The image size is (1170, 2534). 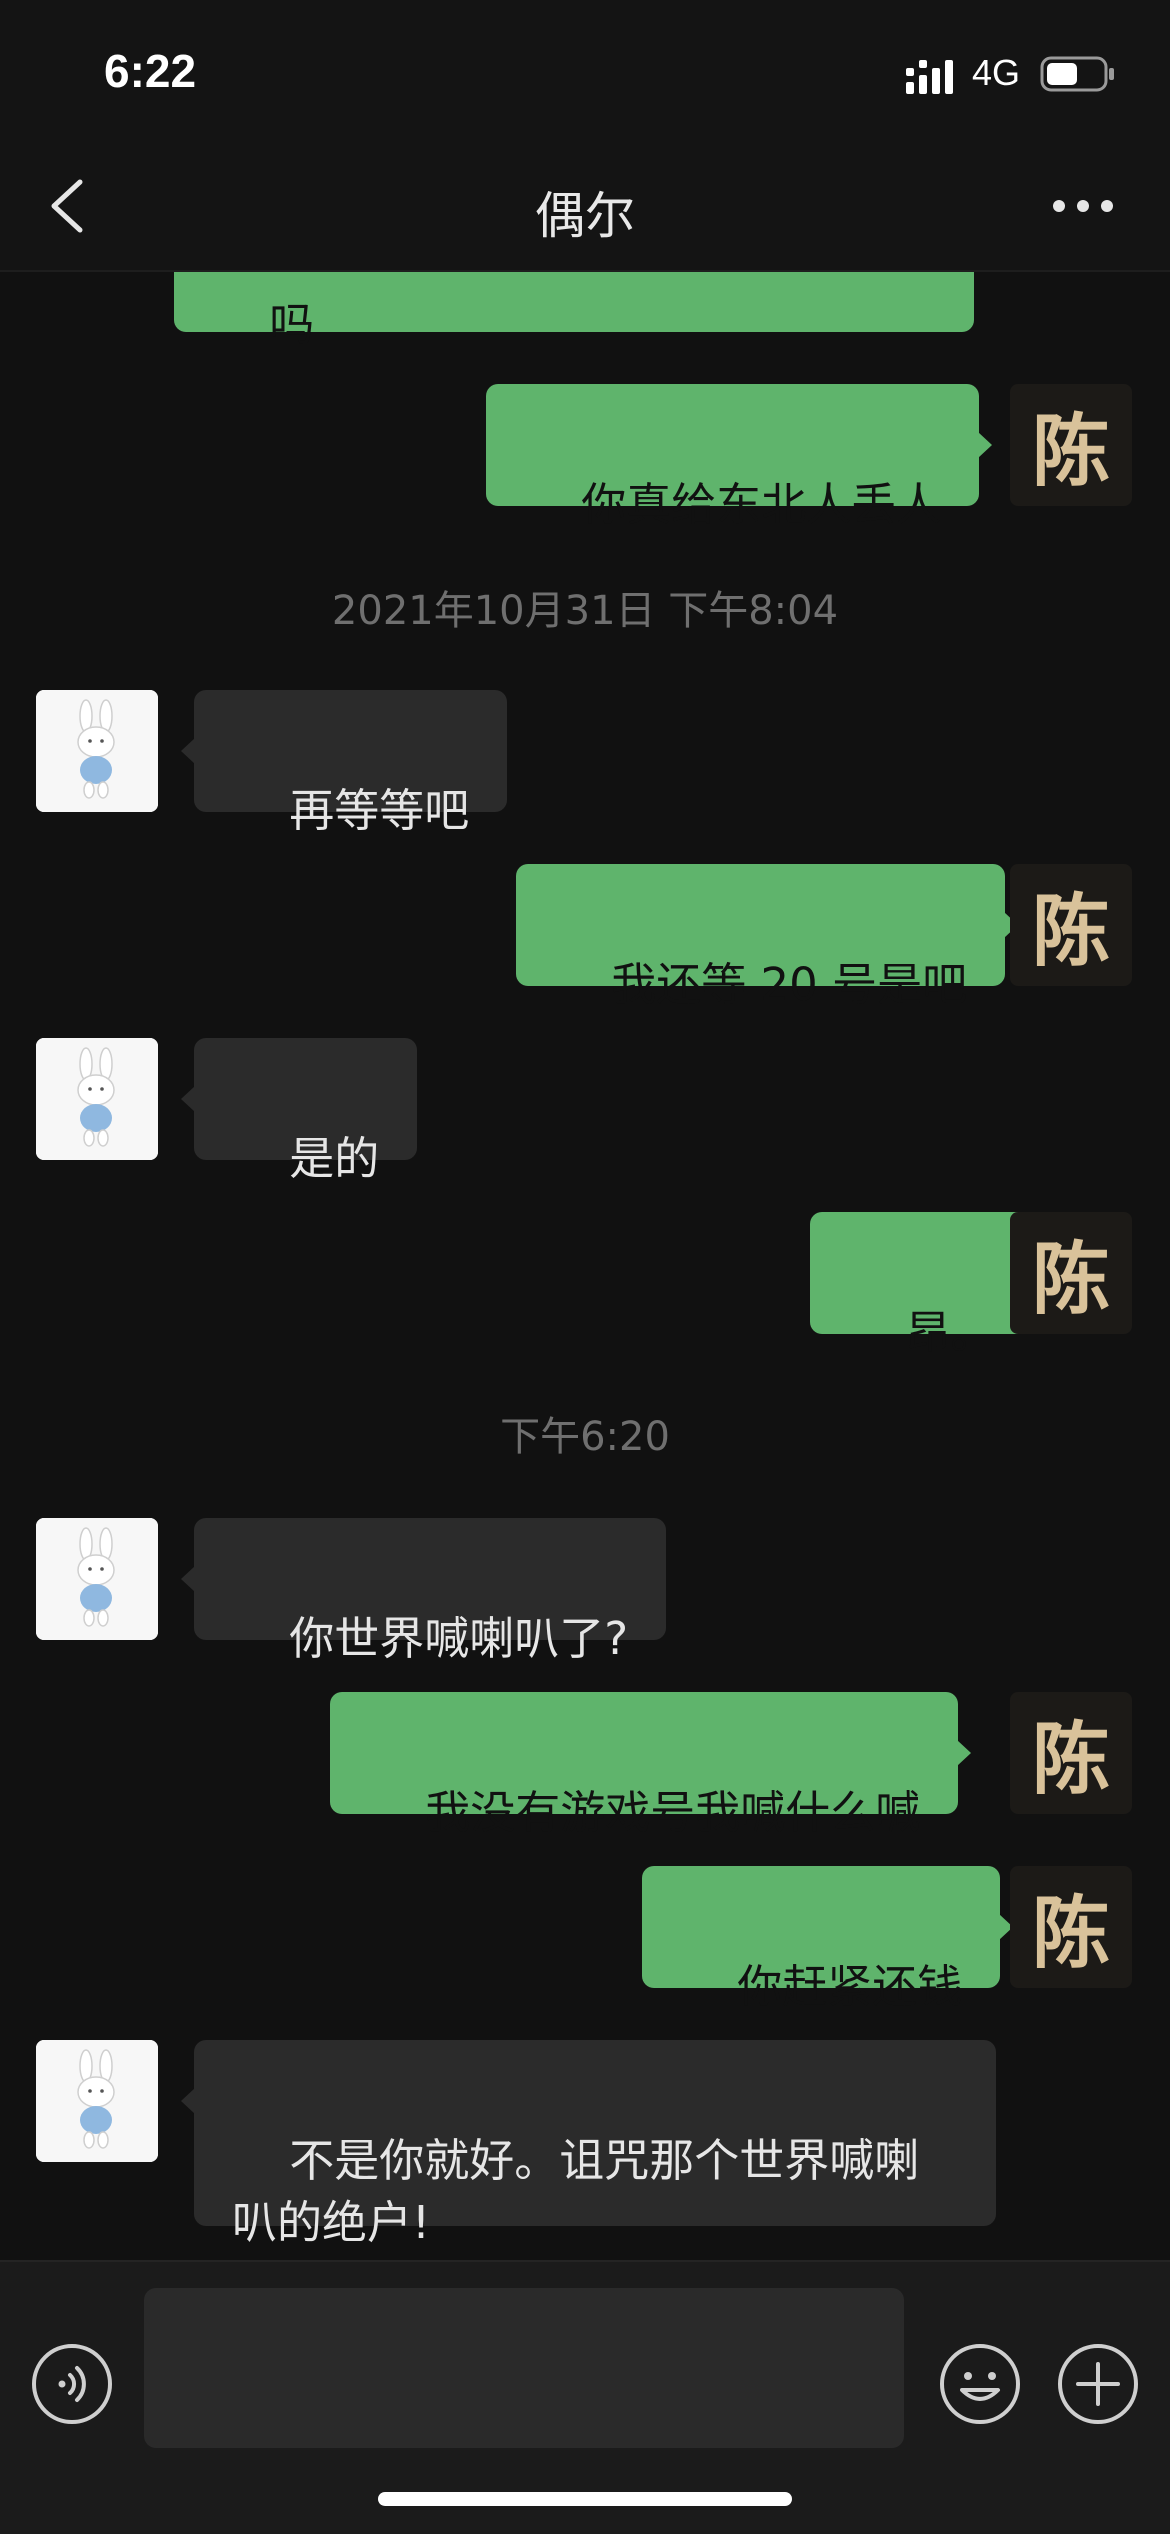 I want to click on nav-bar: 偶尔, so click(x=585, y=211).